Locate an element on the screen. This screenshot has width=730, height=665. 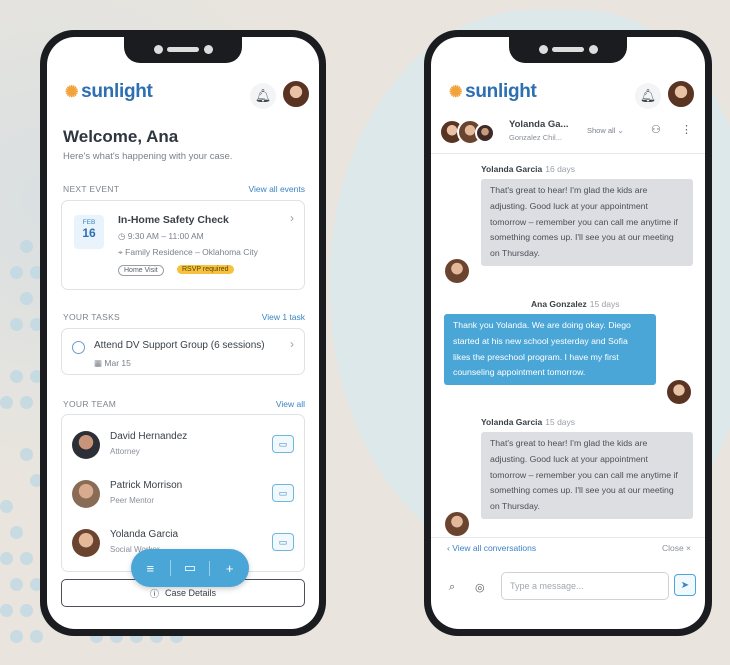
task-due-text: Mar 15 is located at coordinates (117, 363).